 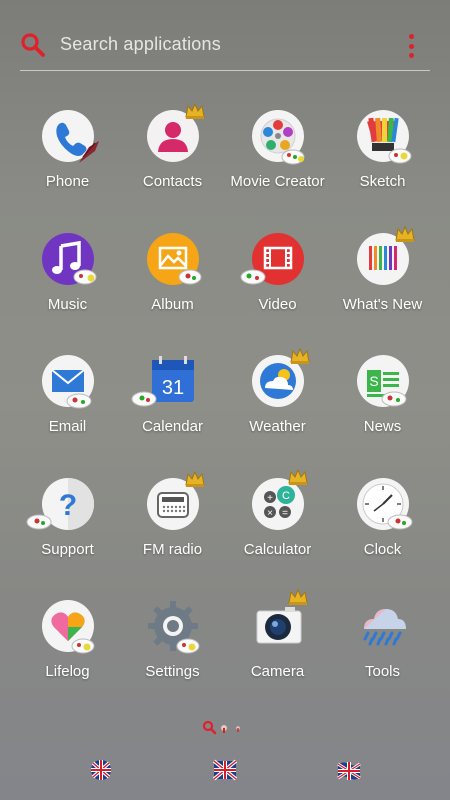 I want to click on search-icon, so click(x=33, y=45).